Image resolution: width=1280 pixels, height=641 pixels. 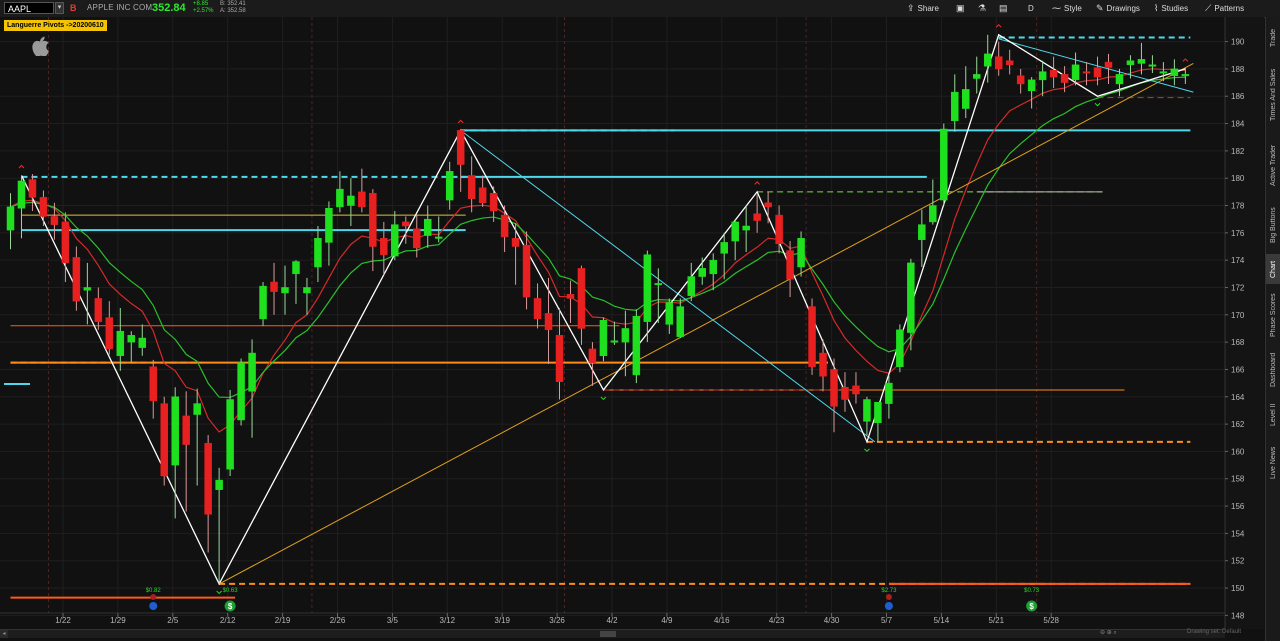 I want to click on timeframe-label: D, so click(x=1031, y=8).